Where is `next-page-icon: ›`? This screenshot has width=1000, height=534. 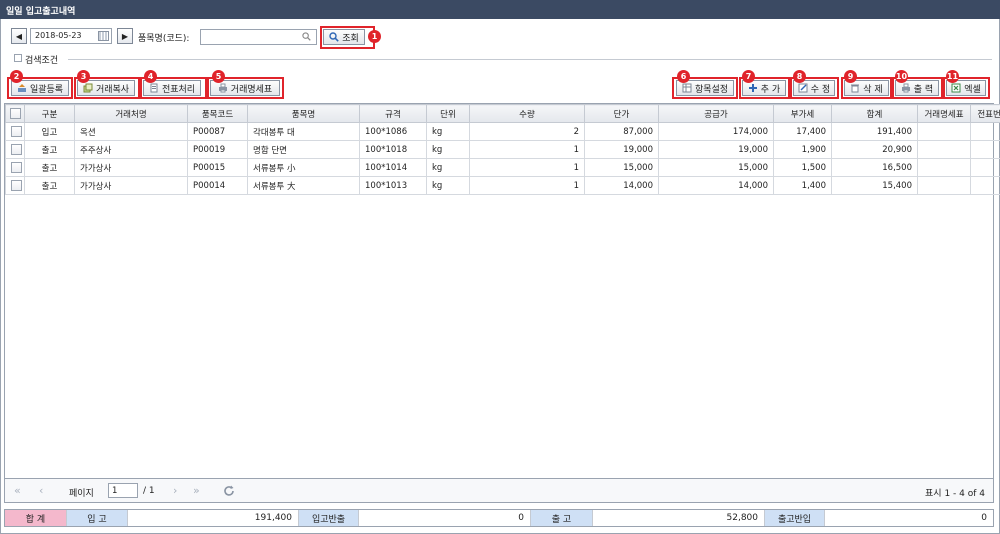 next-page-icon: › is located at coordinates (175, 490).